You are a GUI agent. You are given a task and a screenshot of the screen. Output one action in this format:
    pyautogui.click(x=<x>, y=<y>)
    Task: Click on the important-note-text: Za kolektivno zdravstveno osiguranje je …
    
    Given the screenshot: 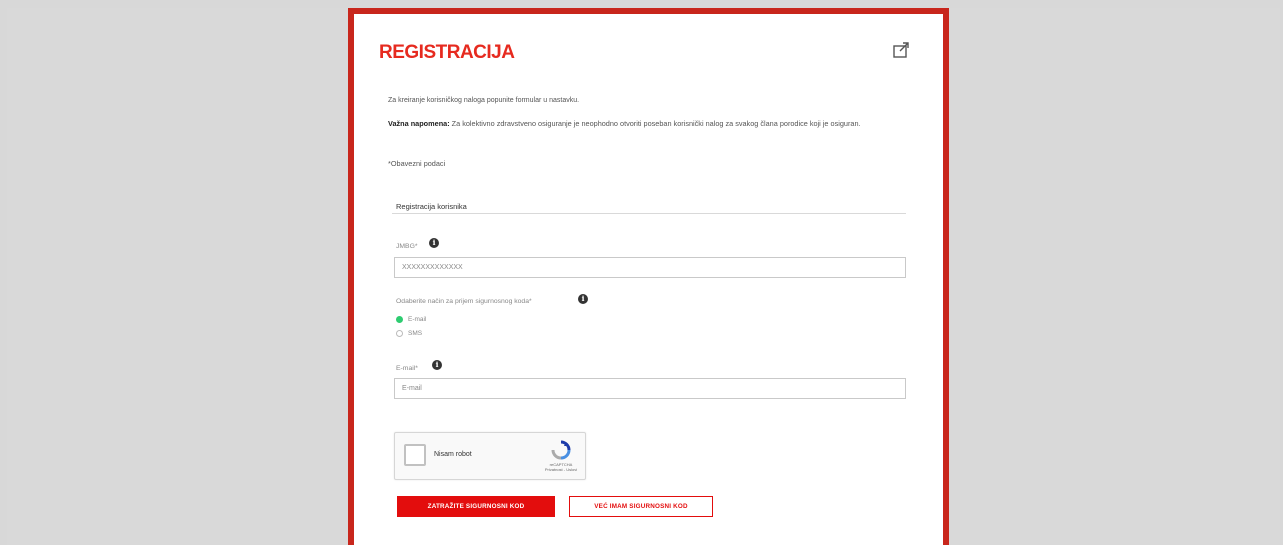 What is the action you would take?
    pyautogui.click(x=656, y=123)
    